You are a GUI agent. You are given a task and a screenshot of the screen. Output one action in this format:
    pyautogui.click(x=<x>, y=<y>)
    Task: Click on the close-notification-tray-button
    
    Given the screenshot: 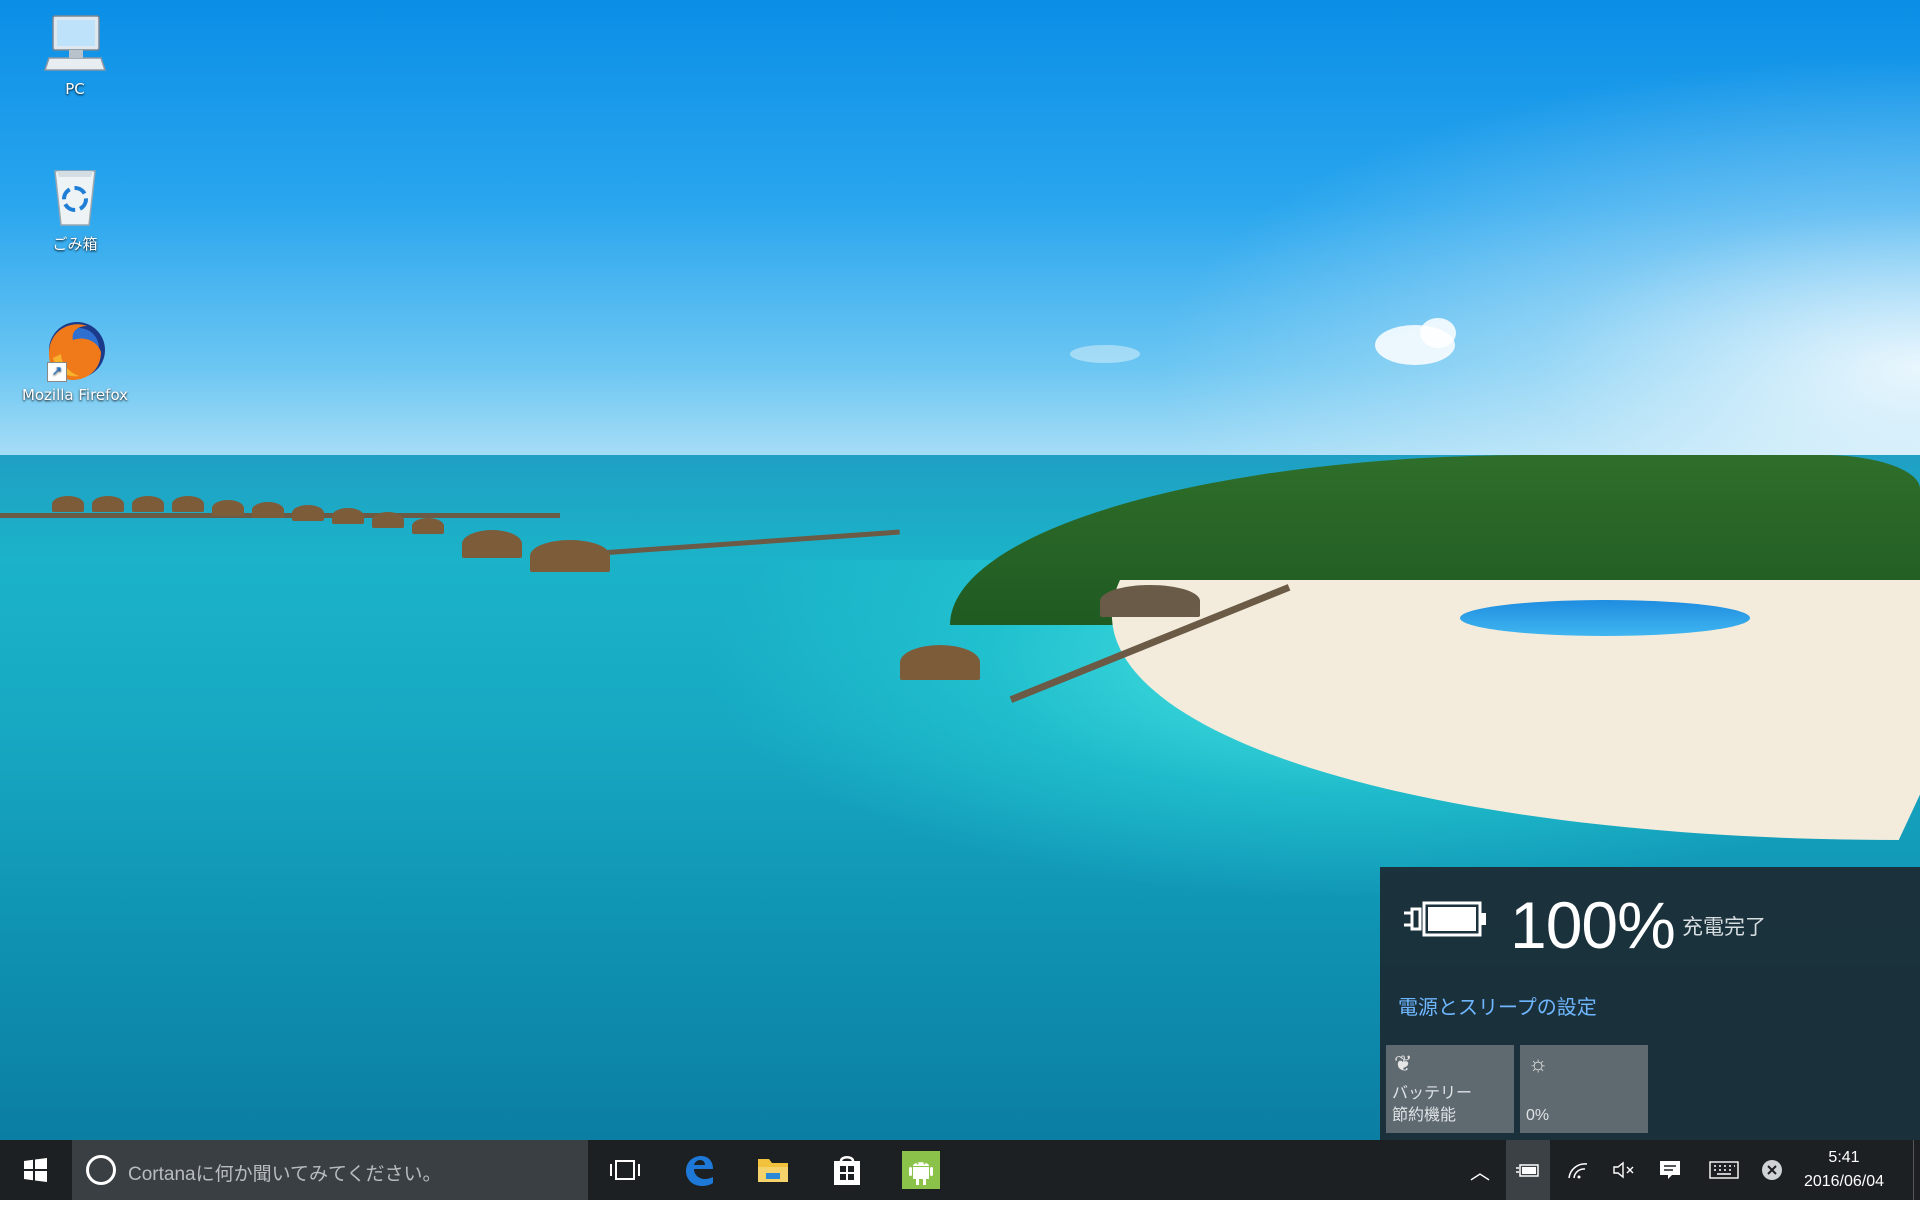 What is the action you would take?
    pyautogui.click(x=1772, y=1170)
    